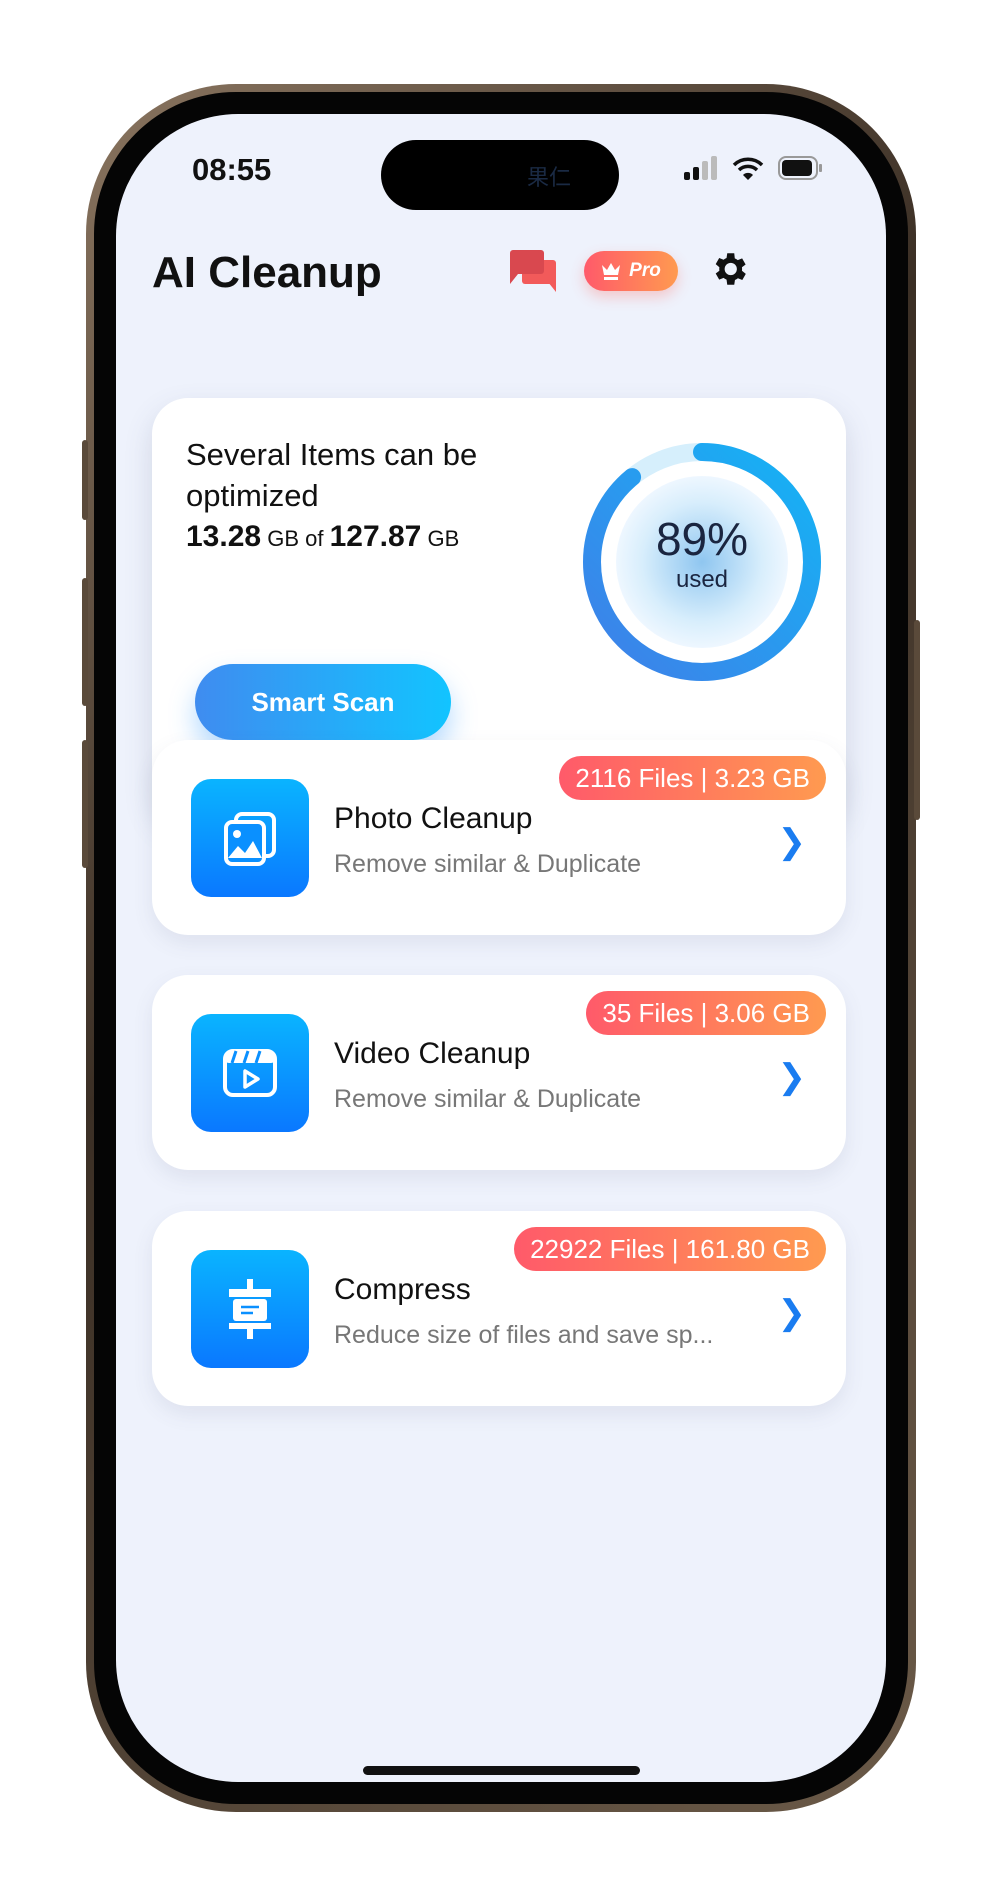 Image resolution: width=1000 pixels, height=1890 pixels. What do you see at coordinates (232, 169) in the screenshot?
I see `status-time: 08:55` at bounding box center [232, 169].